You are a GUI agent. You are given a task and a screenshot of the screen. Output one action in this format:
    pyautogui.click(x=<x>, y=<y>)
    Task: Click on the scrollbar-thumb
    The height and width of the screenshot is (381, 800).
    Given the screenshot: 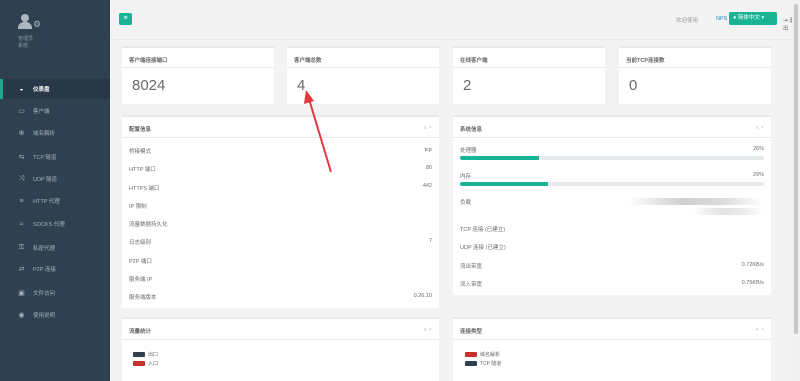 What is the action you would take?
    pyautogui.click(x=796, y=169)
    